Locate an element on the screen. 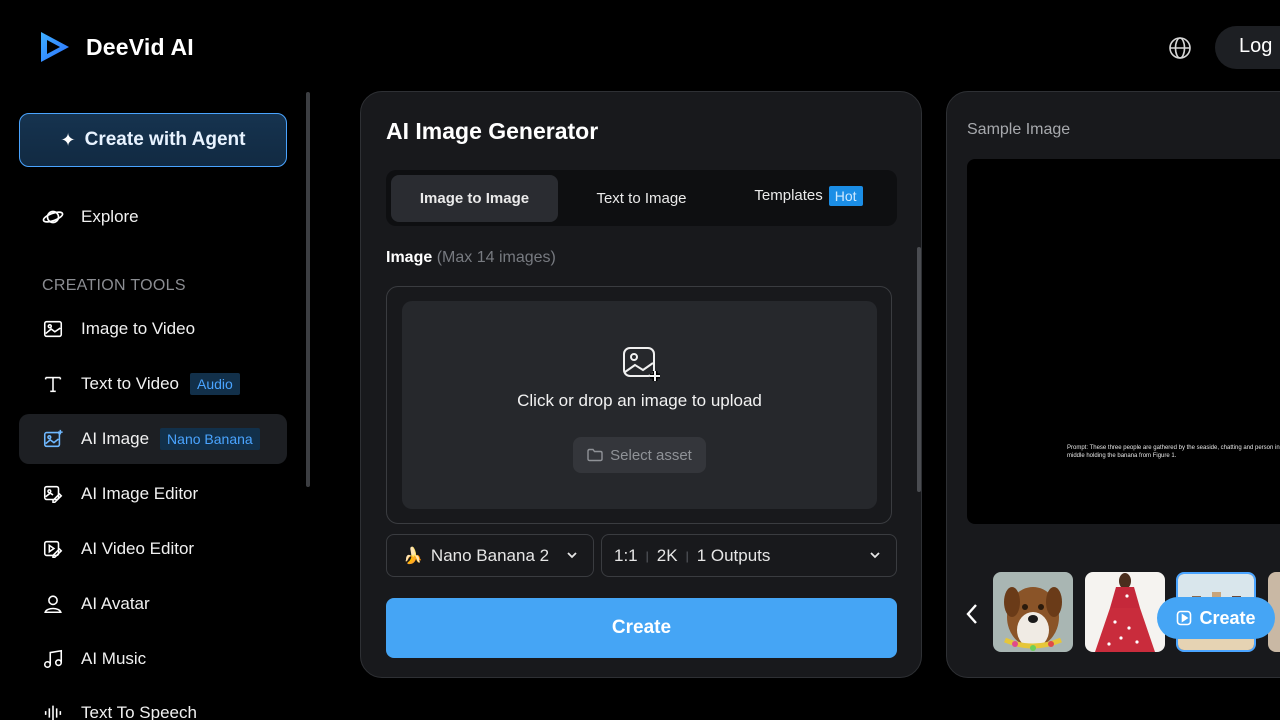 The width and height of the screenshot is (1280, 720). image-edit-icon is located at coordinates (53, 494).